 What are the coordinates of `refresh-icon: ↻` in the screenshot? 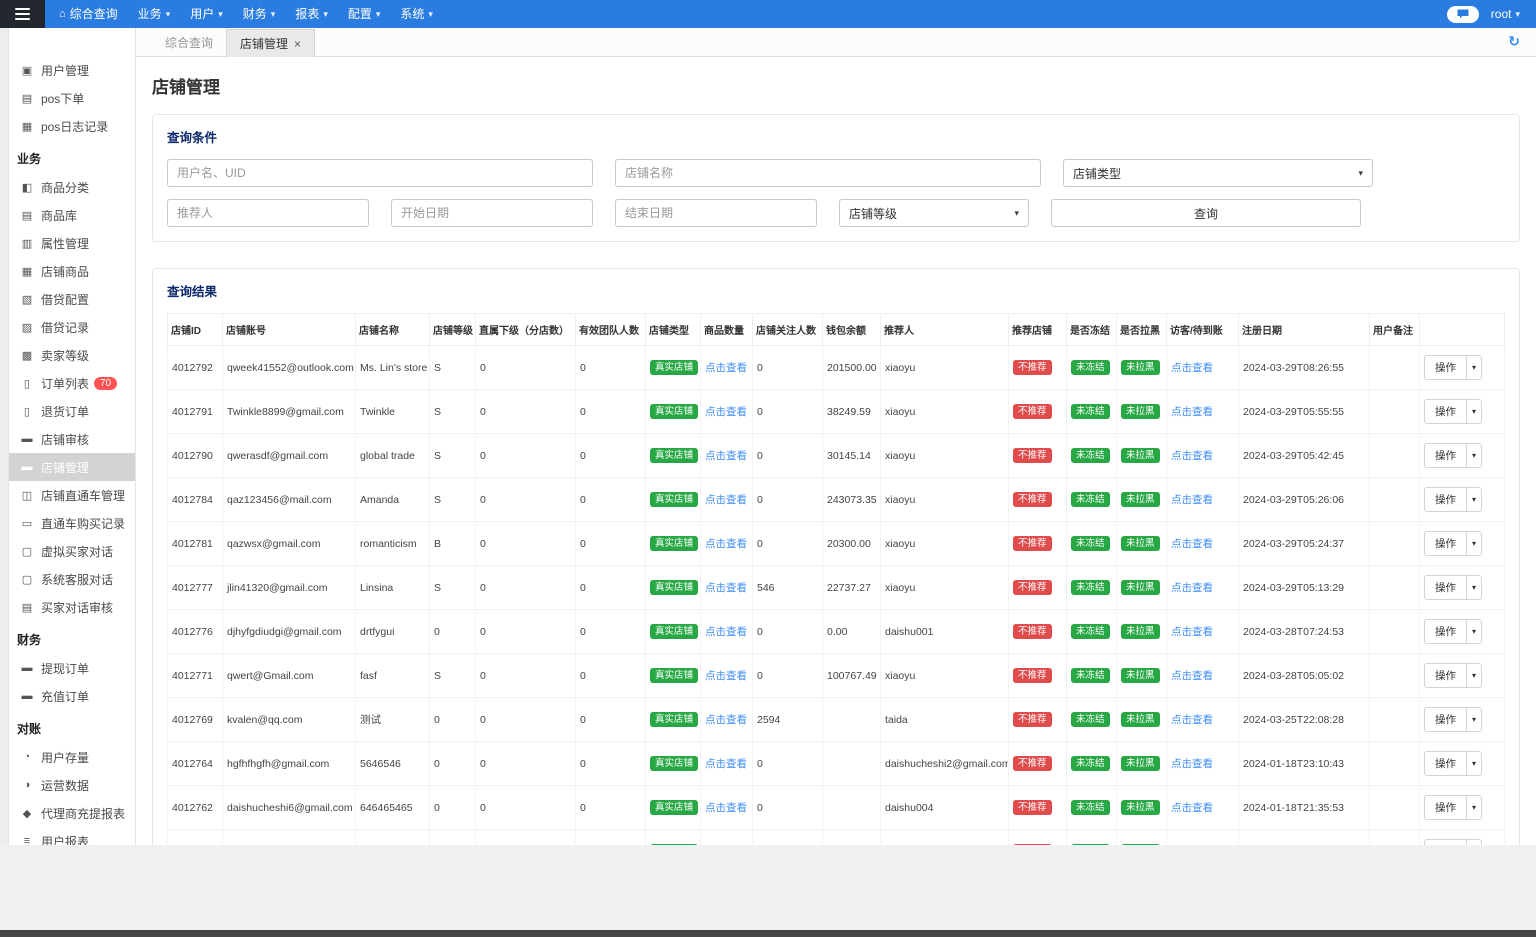 It's located at (1514, 41).